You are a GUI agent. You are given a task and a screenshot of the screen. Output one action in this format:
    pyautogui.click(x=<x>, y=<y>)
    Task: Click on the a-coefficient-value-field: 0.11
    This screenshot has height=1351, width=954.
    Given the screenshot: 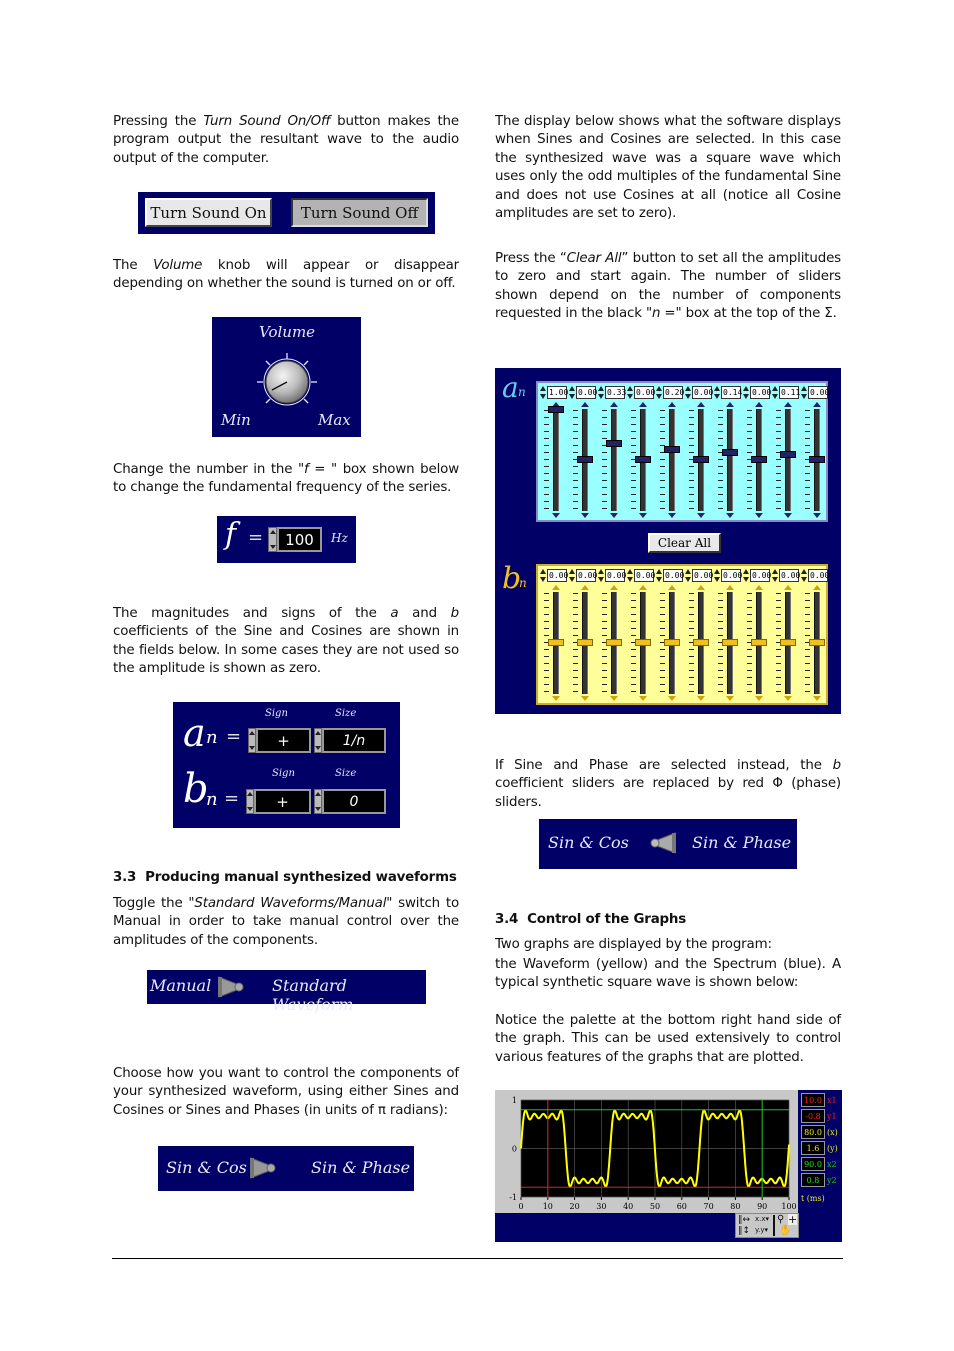 What is the action you would take?
    pyautogui.click(x=789, y=392)
    